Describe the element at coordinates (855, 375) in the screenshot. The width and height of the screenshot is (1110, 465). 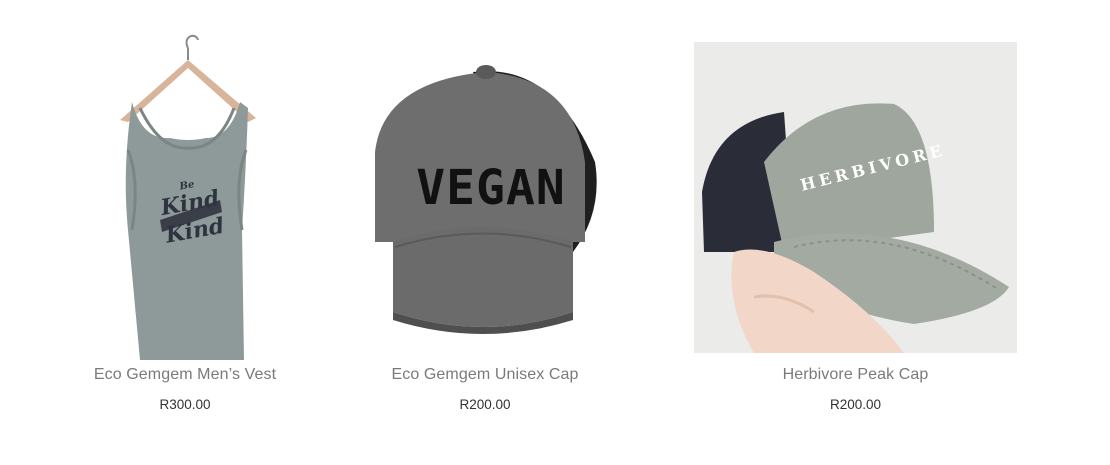
I see `product-title: Herbivore Peak Cap` at that location.